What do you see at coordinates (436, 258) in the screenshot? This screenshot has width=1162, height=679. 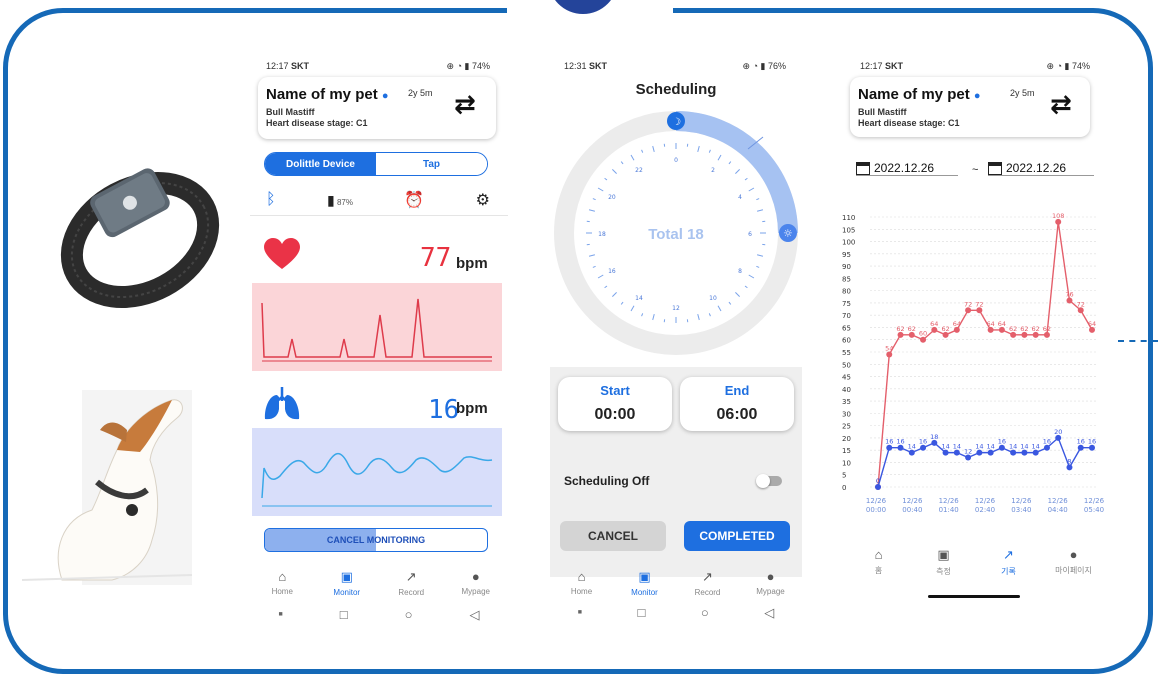 I see `heart-rate-value: 77` at bounding box center [436, 258].